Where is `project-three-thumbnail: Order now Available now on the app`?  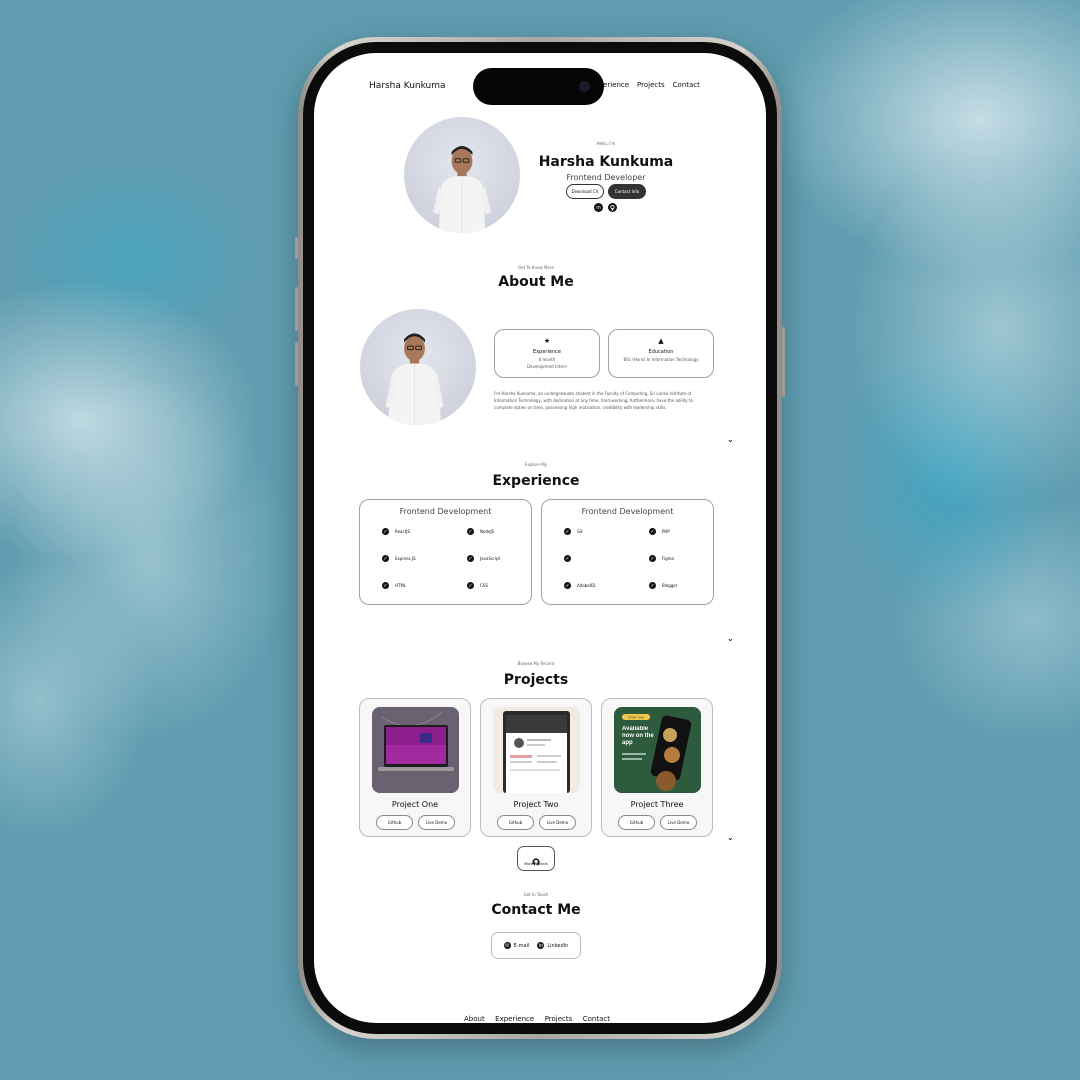
project-three-thumbnail: Order now Available now on the app is located at coordinates (657, 750).